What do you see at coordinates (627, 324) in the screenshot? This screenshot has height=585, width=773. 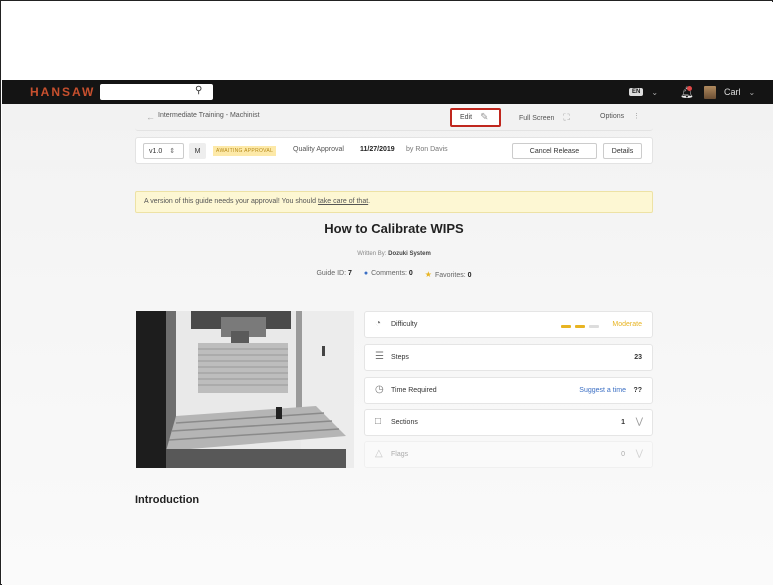 I see `difficulty-value: Moderate` at bounding box center [627, 324].